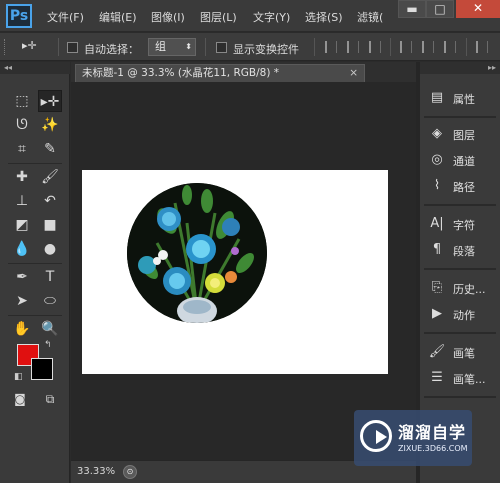 This screenshot has height=483, width=500. I want to click on path-selection-tool-icon: ➤, so click(22, 301).